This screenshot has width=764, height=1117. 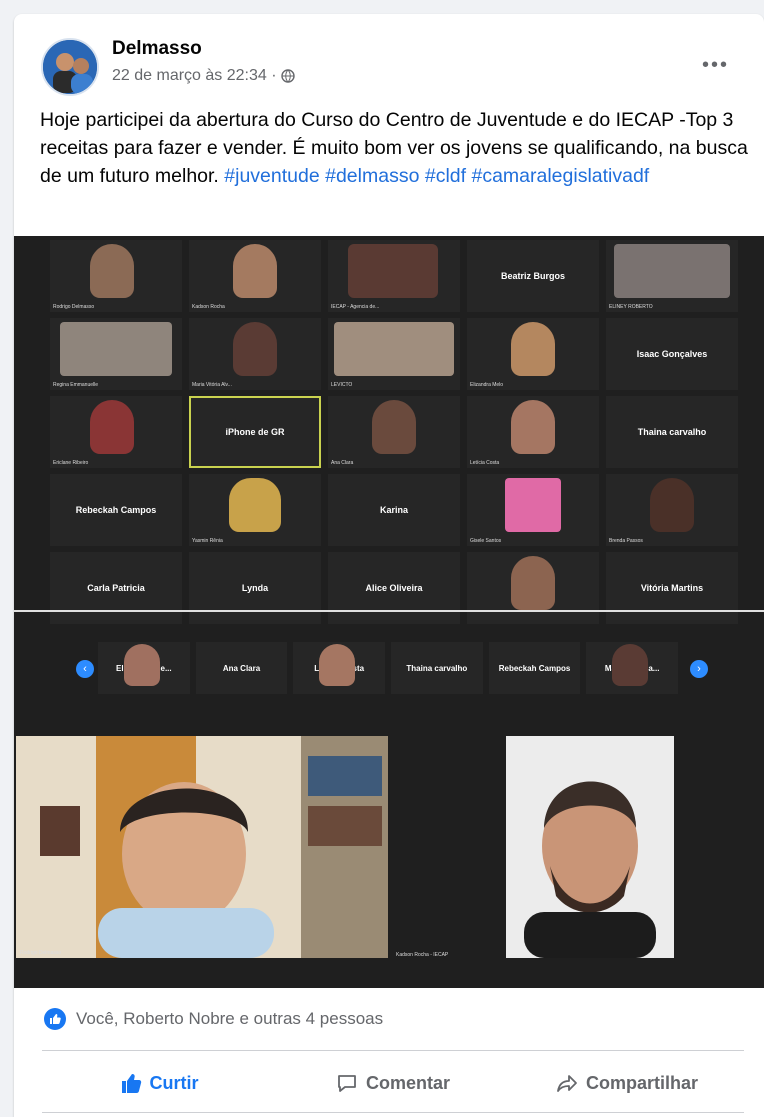 I want to click on participant-tile: Elizandra Melo, so click(x=533, y=354).